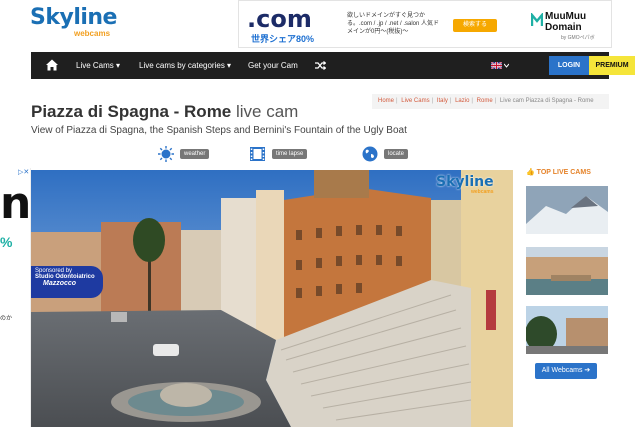 This screenshot has height=427, width=640. What do you see at coordinates (566, 16) in the screenshot?
I see `ad-brand-line1: MuuMuu` at bounding box center [566, 16].